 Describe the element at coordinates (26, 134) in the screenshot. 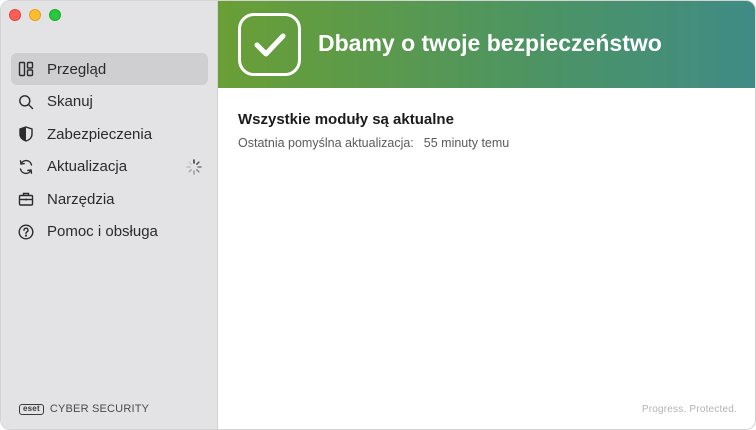

I see `shield-icon` at that location.